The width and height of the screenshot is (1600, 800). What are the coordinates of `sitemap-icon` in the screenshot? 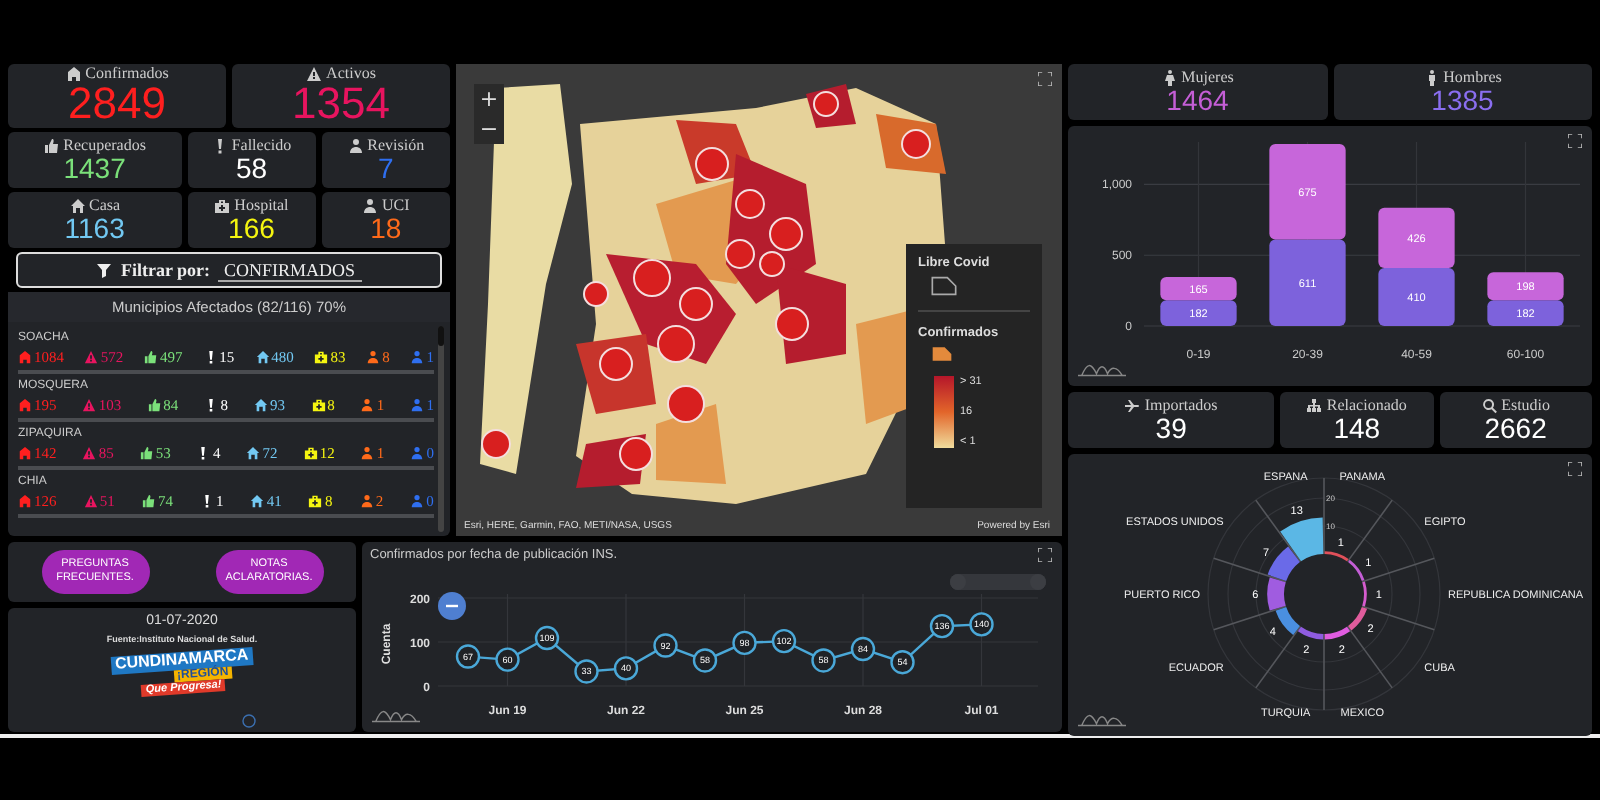 It's located at (1314, 405).